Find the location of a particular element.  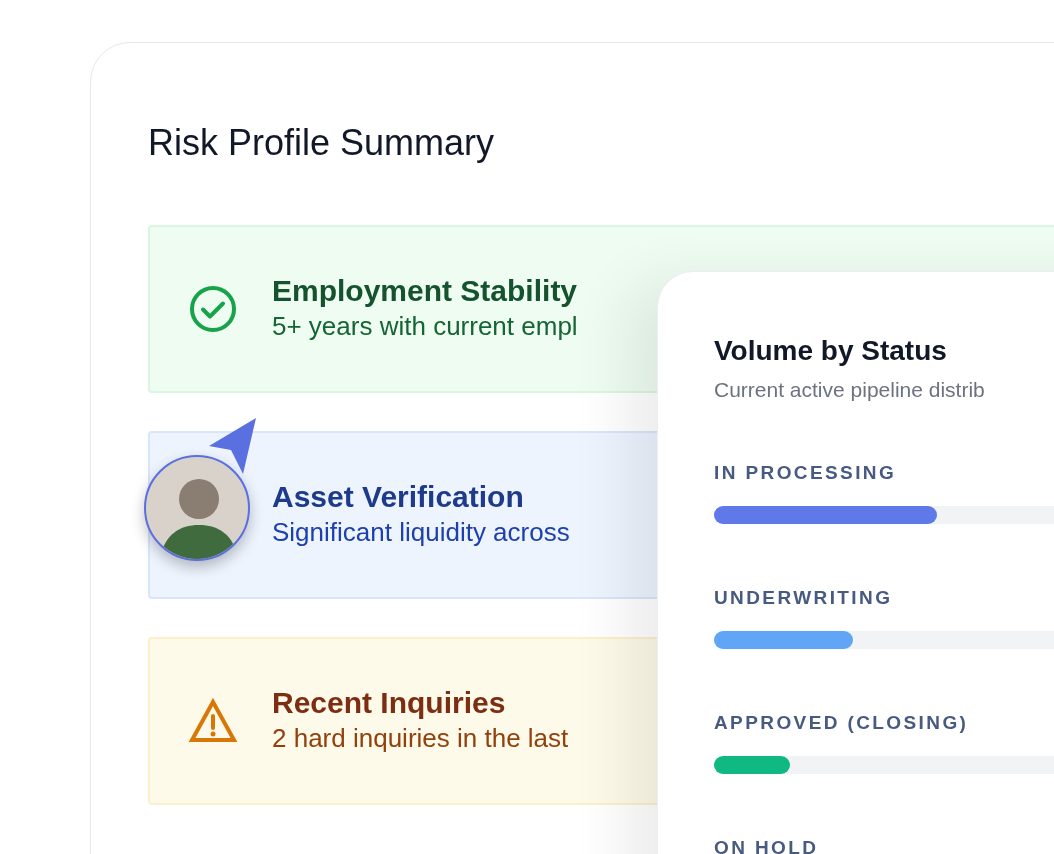

factor-title: Recent Inquiries is located at coordinates (389, 703).